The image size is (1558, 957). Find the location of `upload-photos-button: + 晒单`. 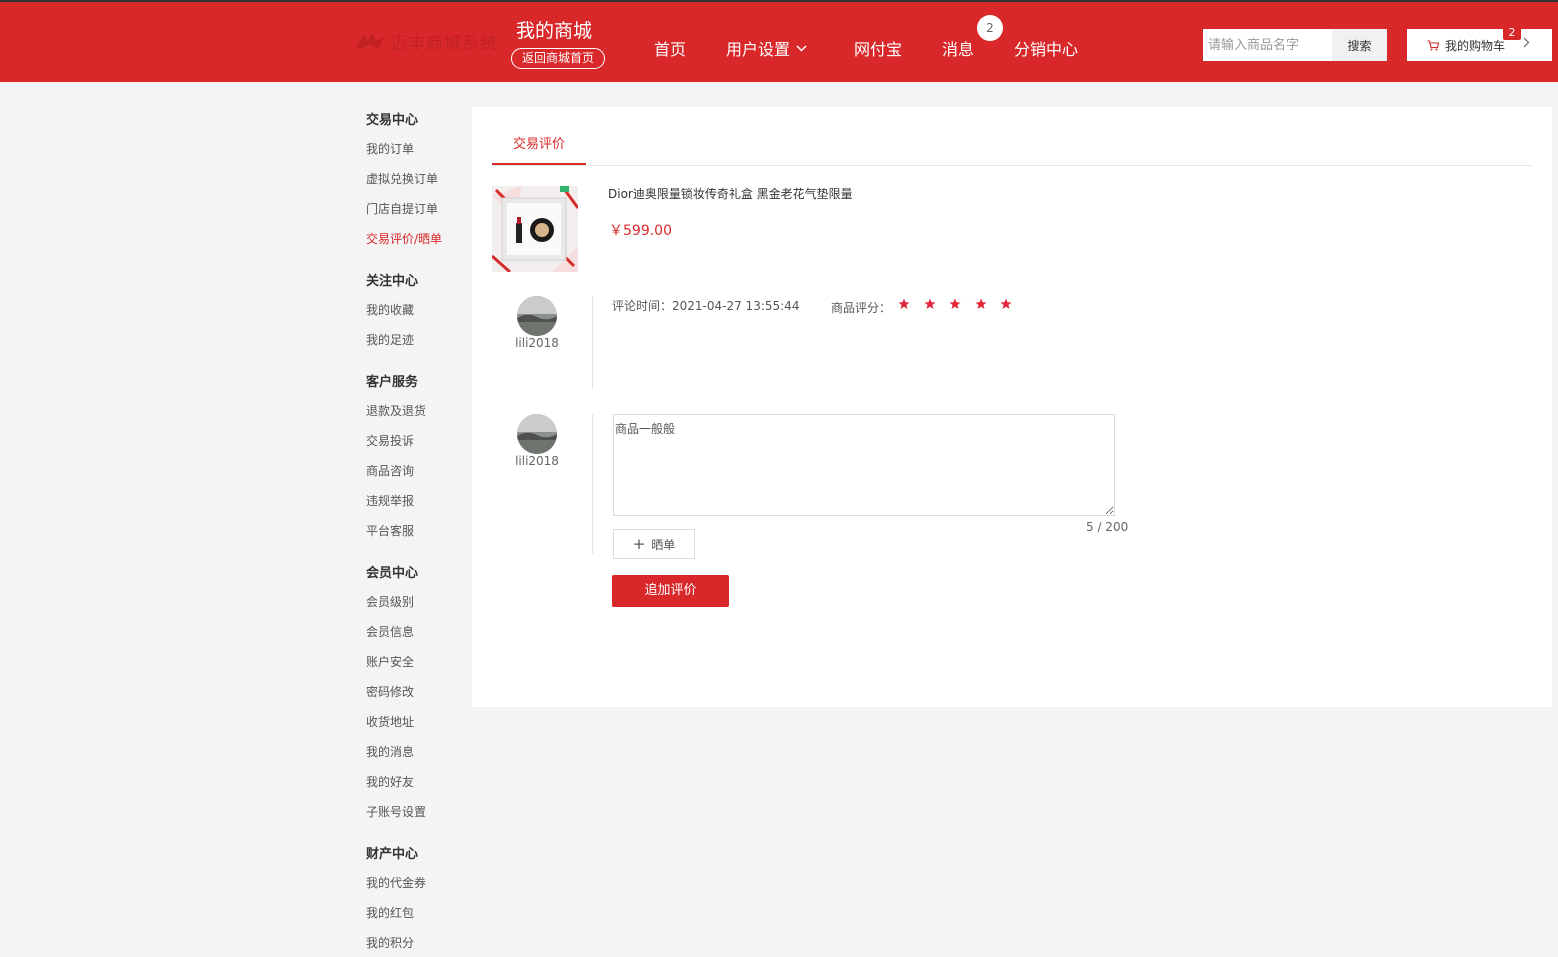

upload-photos-button: + 晒单 is located at coordinates (654, 544).